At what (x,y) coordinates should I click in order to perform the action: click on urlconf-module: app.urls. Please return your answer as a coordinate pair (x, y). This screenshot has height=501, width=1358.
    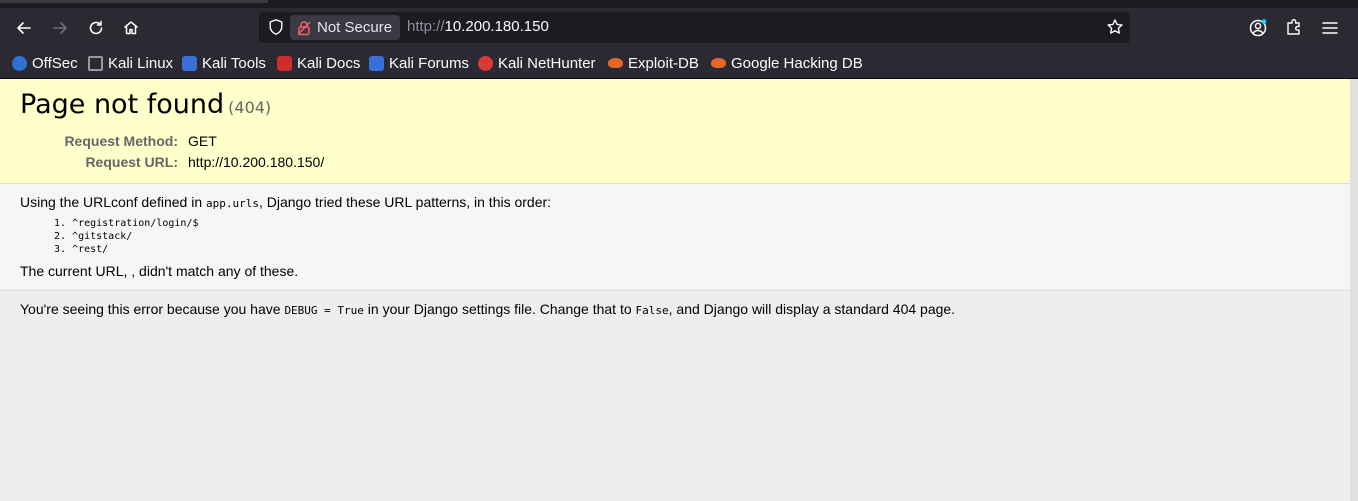
    Looking at the image, I should click on (232, 203).